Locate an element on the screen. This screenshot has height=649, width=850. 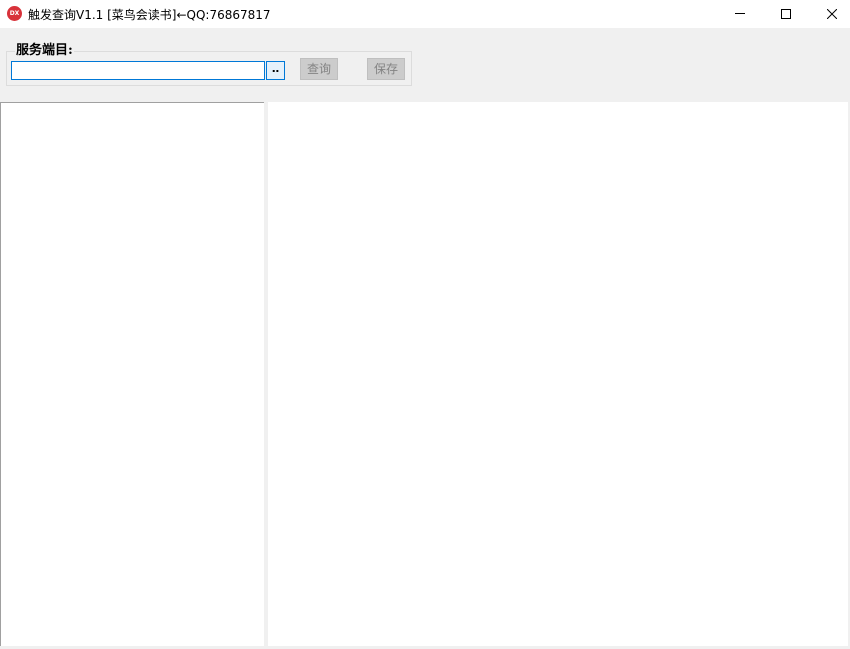
maximize-icon is located at coordinates (786, 14).